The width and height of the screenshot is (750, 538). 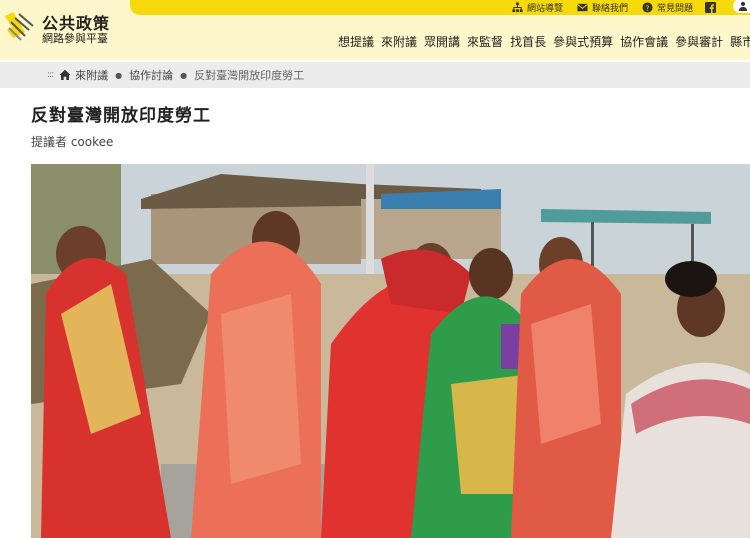 I want to click on contact-link: 聯絡我們, so click(x=602, y=7).